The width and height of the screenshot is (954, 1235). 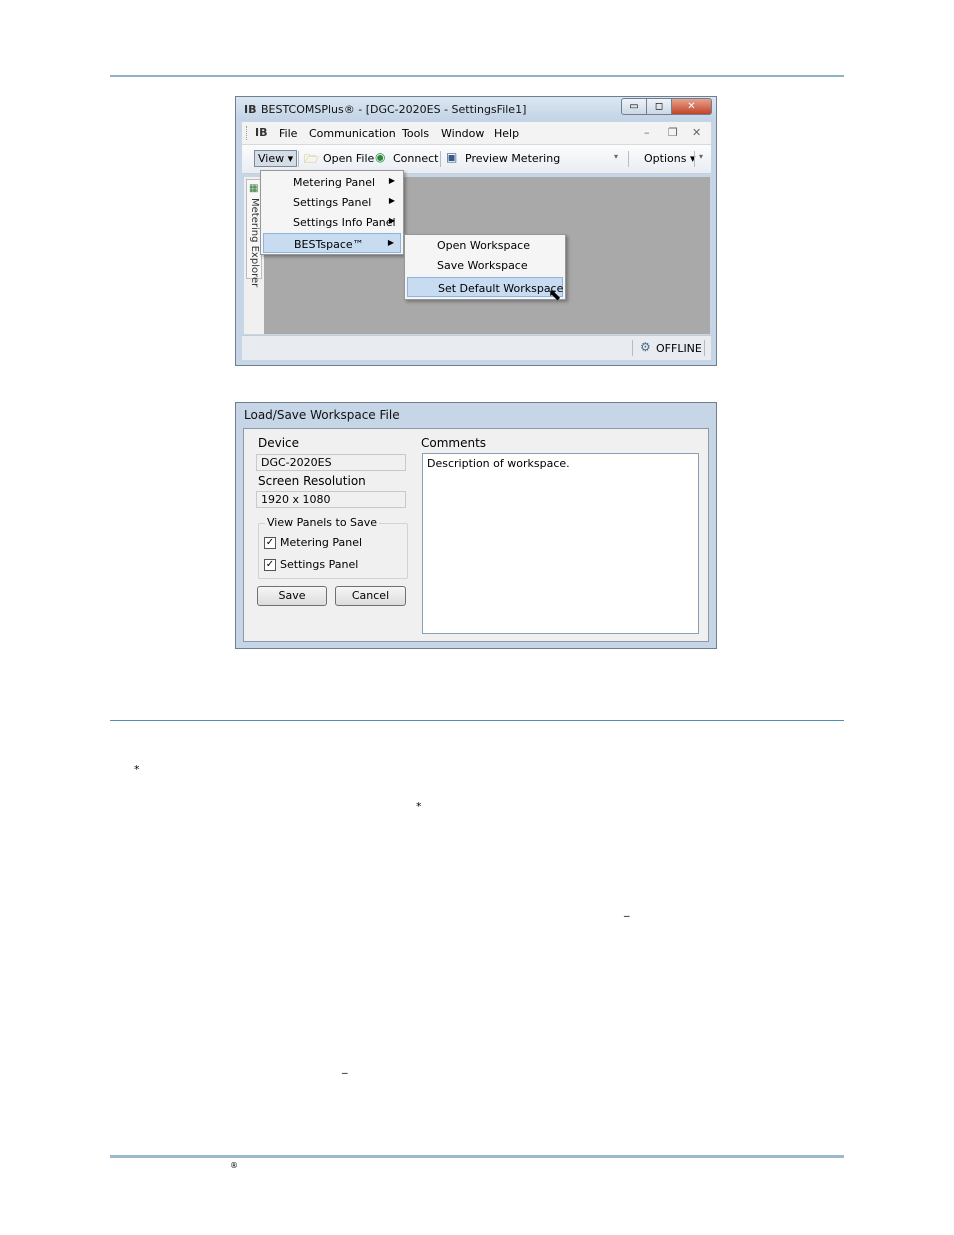 What do you see at coordinates (288, 133) in the screenshot?
I see `menu-file: File` at bounding box center [288, 133].